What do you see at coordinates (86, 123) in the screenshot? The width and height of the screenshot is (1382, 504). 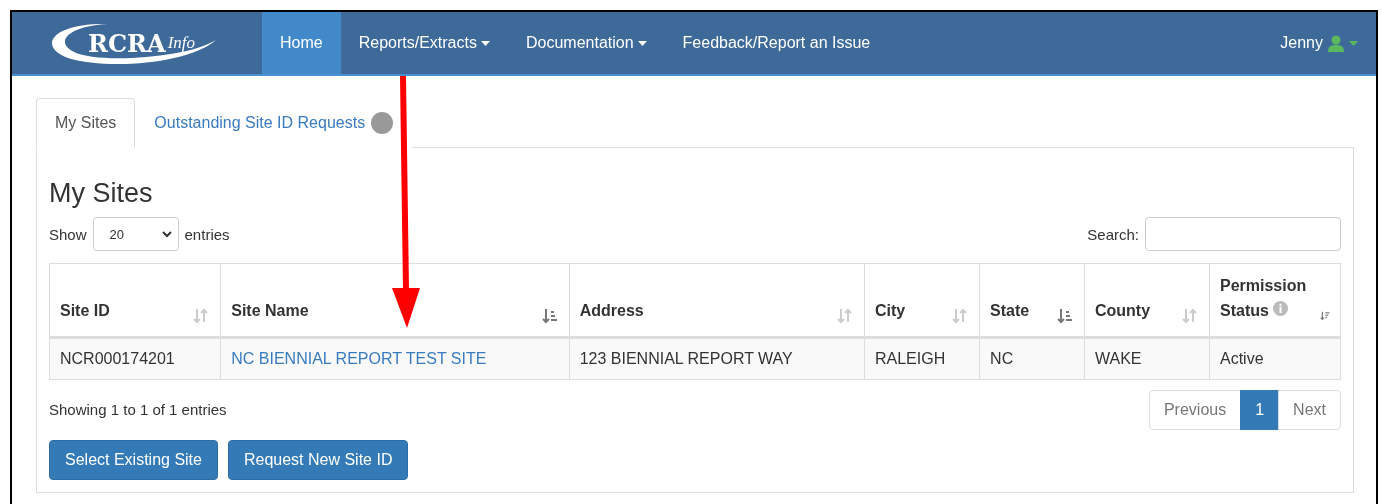 I see `tab: My Sites` at bounding box center [86, 123].